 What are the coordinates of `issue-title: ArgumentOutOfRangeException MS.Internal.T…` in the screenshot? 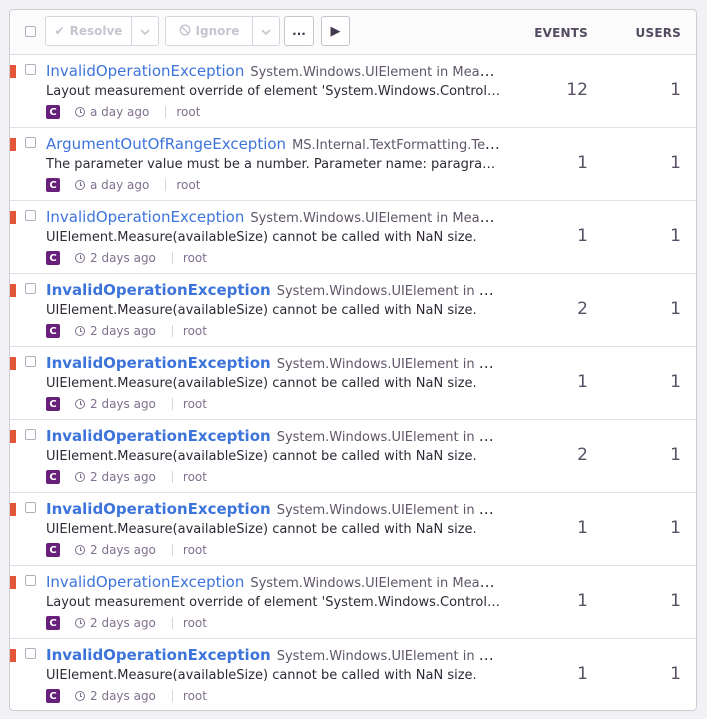 It's located at (273, 145).